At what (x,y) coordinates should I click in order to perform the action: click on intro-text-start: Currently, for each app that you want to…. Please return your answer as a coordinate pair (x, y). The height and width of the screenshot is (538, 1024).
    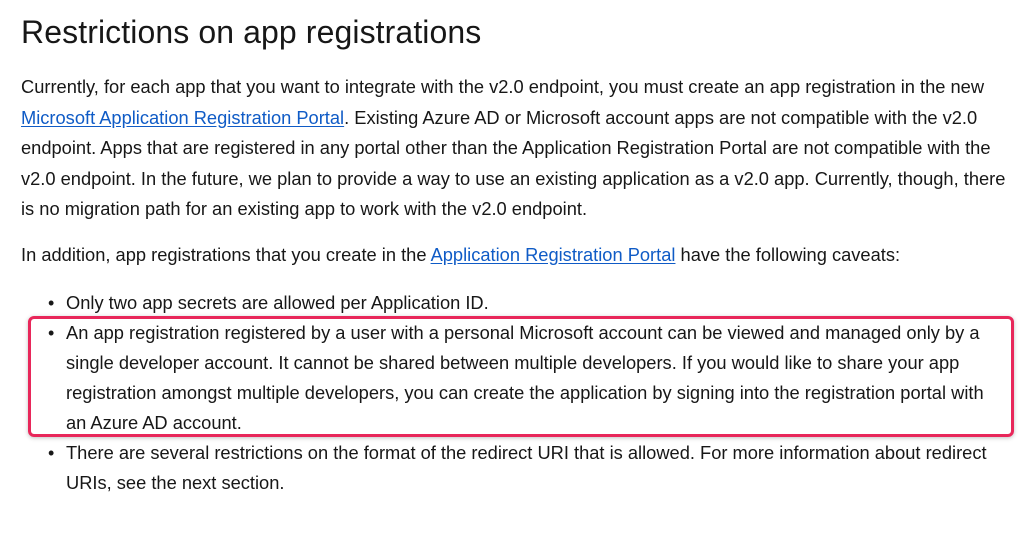
    Looking at the image, I should click on (503, 86).